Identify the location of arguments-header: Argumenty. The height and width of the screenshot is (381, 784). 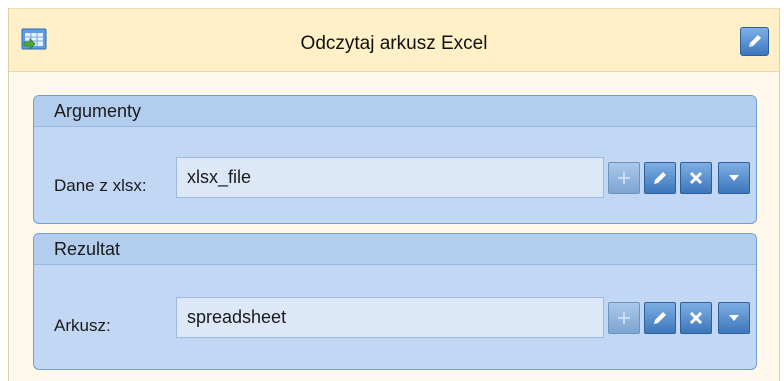
(395, 111).